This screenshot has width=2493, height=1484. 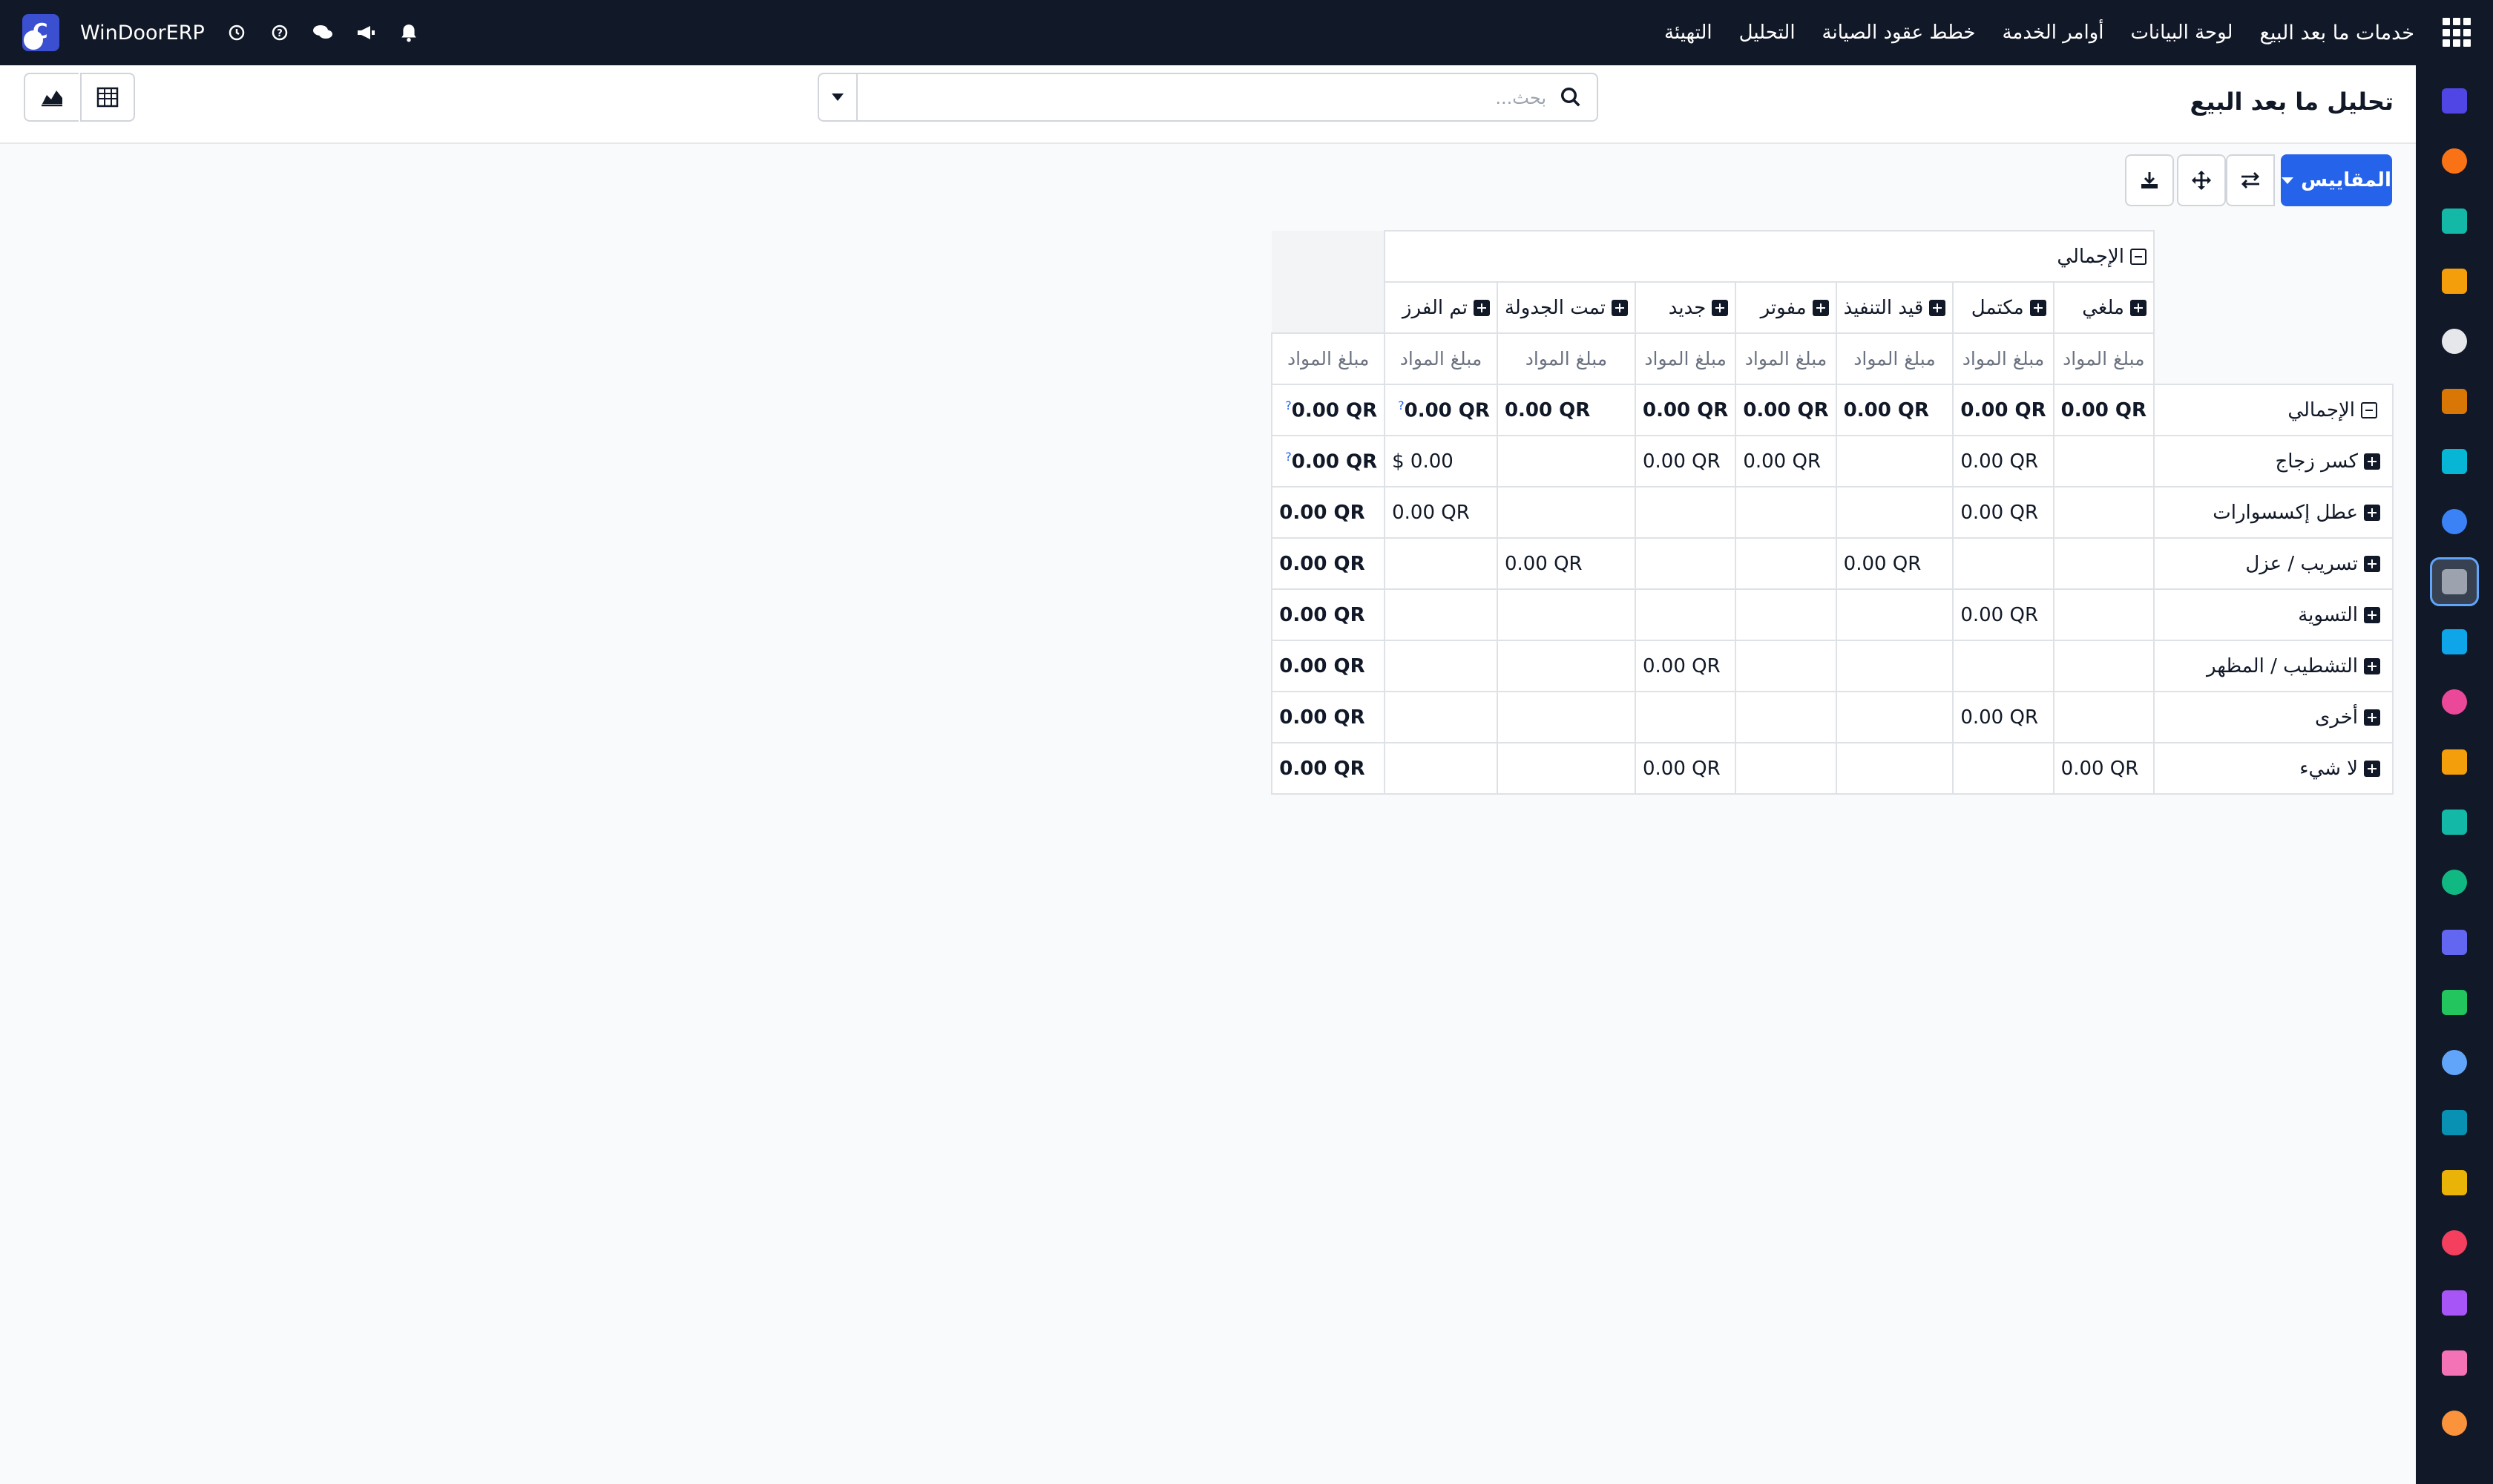 What do you see at coordinates (2454, 521) in the screenshot?
I see `knowledge-app-button` at bounding box center [2454, 521].